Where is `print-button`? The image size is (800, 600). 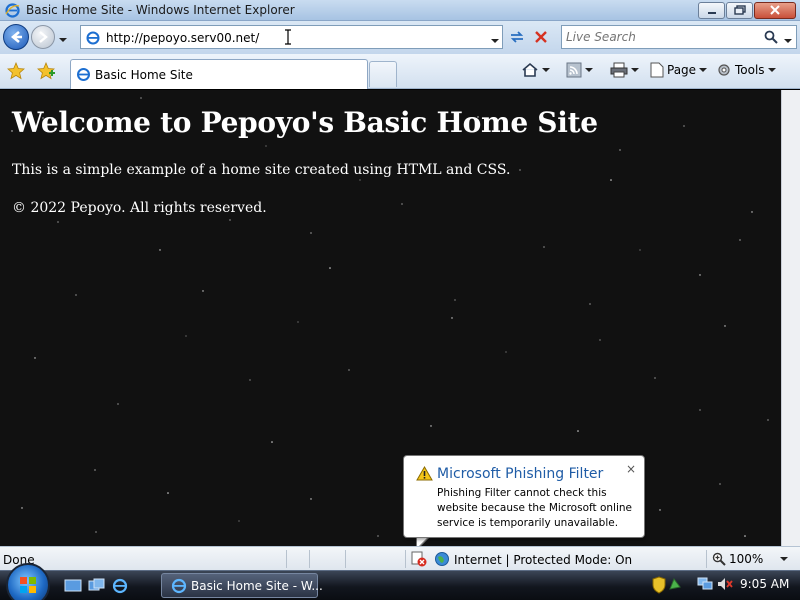
print-button is located at coordinates (624, 70).